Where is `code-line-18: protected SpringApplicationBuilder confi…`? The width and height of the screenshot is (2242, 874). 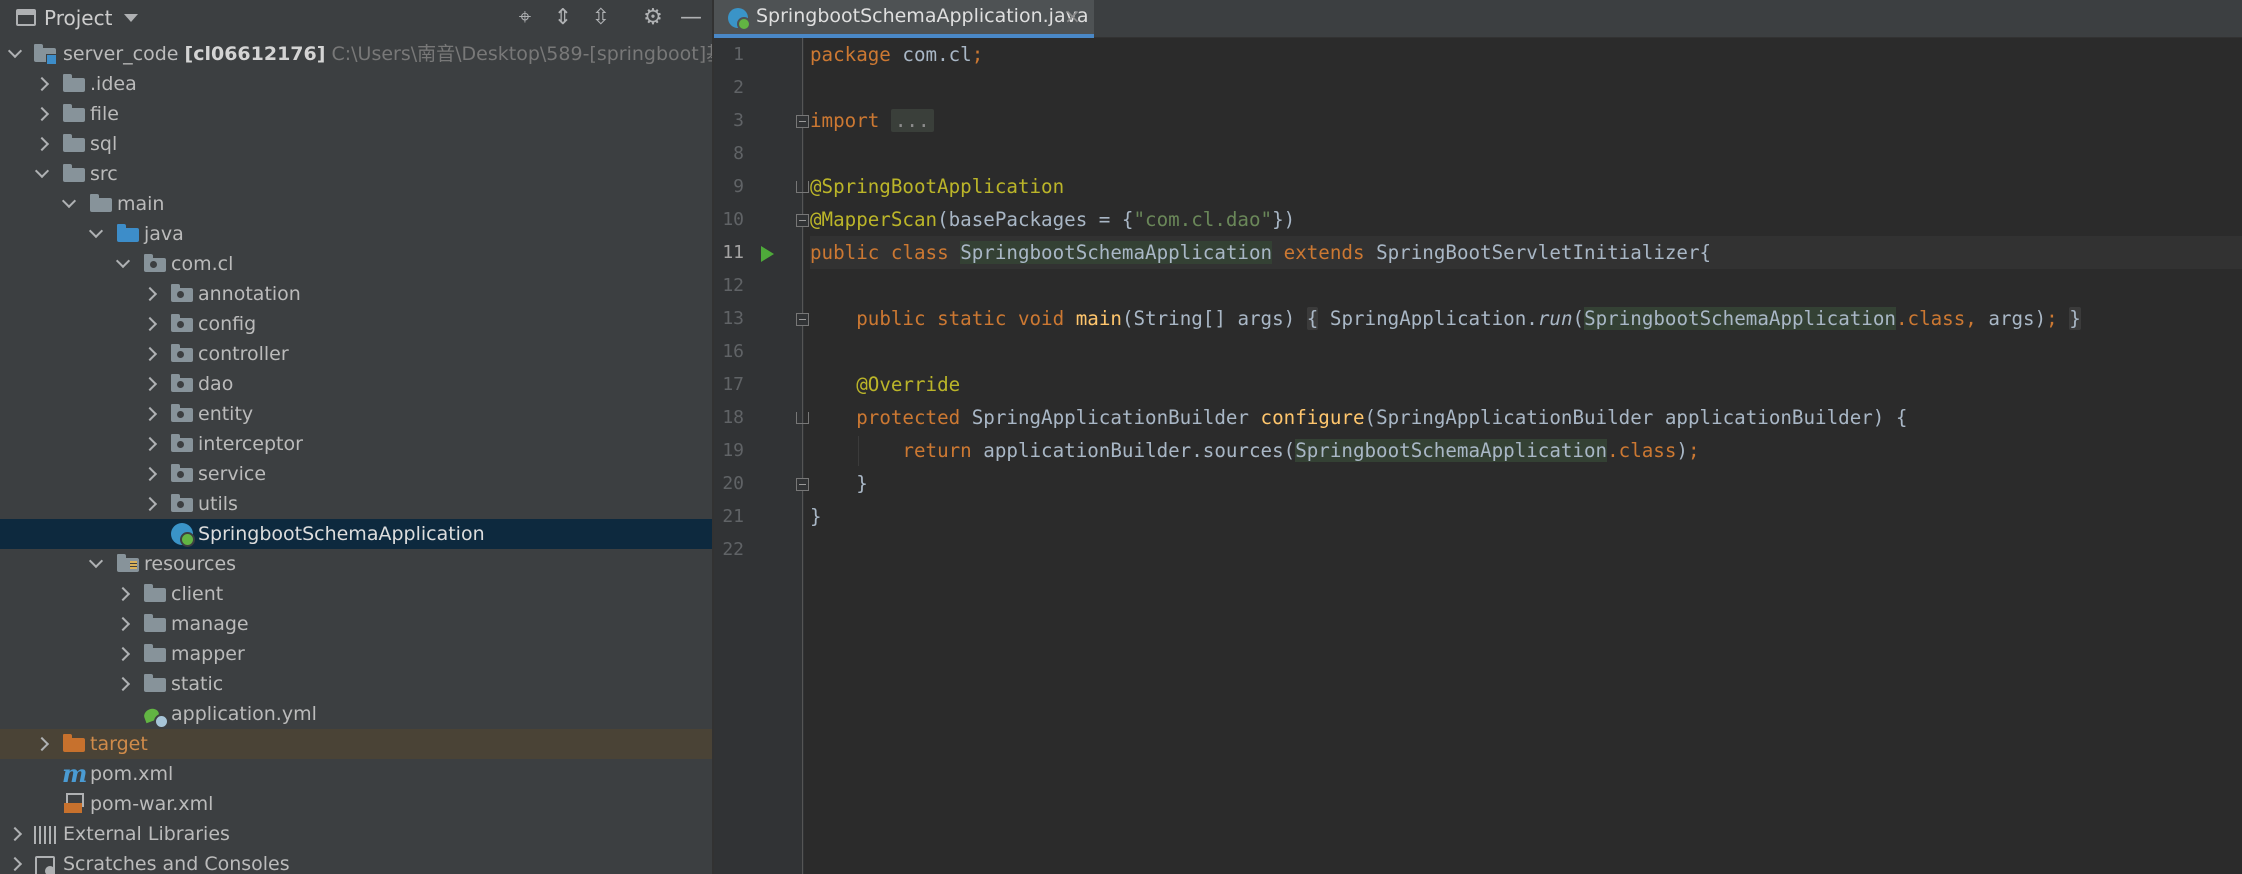 code-line-18: protected SpringApplicationBuilder confi… is located at coordinates (1382, 417).